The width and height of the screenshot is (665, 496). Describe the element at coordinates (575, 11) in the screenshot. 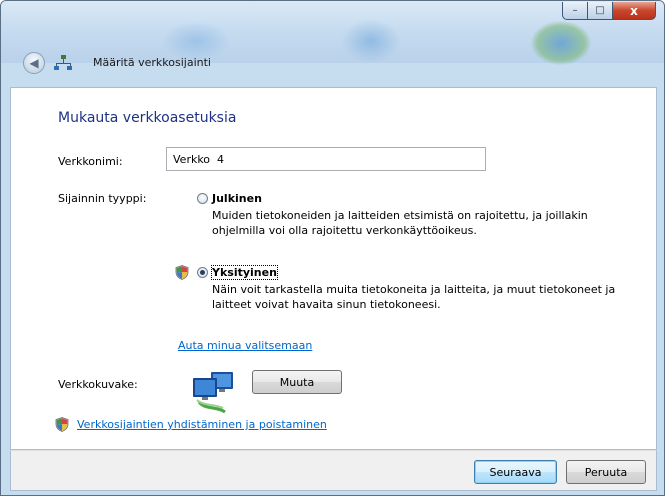

I see `minimize-button: –` at that location.